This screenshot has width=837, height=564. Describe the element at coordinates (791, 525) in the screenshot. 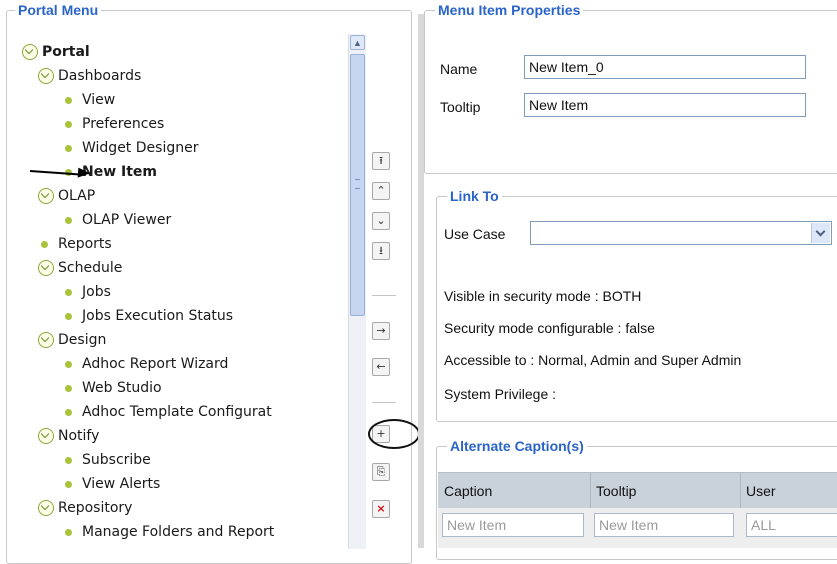

I see `caption-user-input` at that location.